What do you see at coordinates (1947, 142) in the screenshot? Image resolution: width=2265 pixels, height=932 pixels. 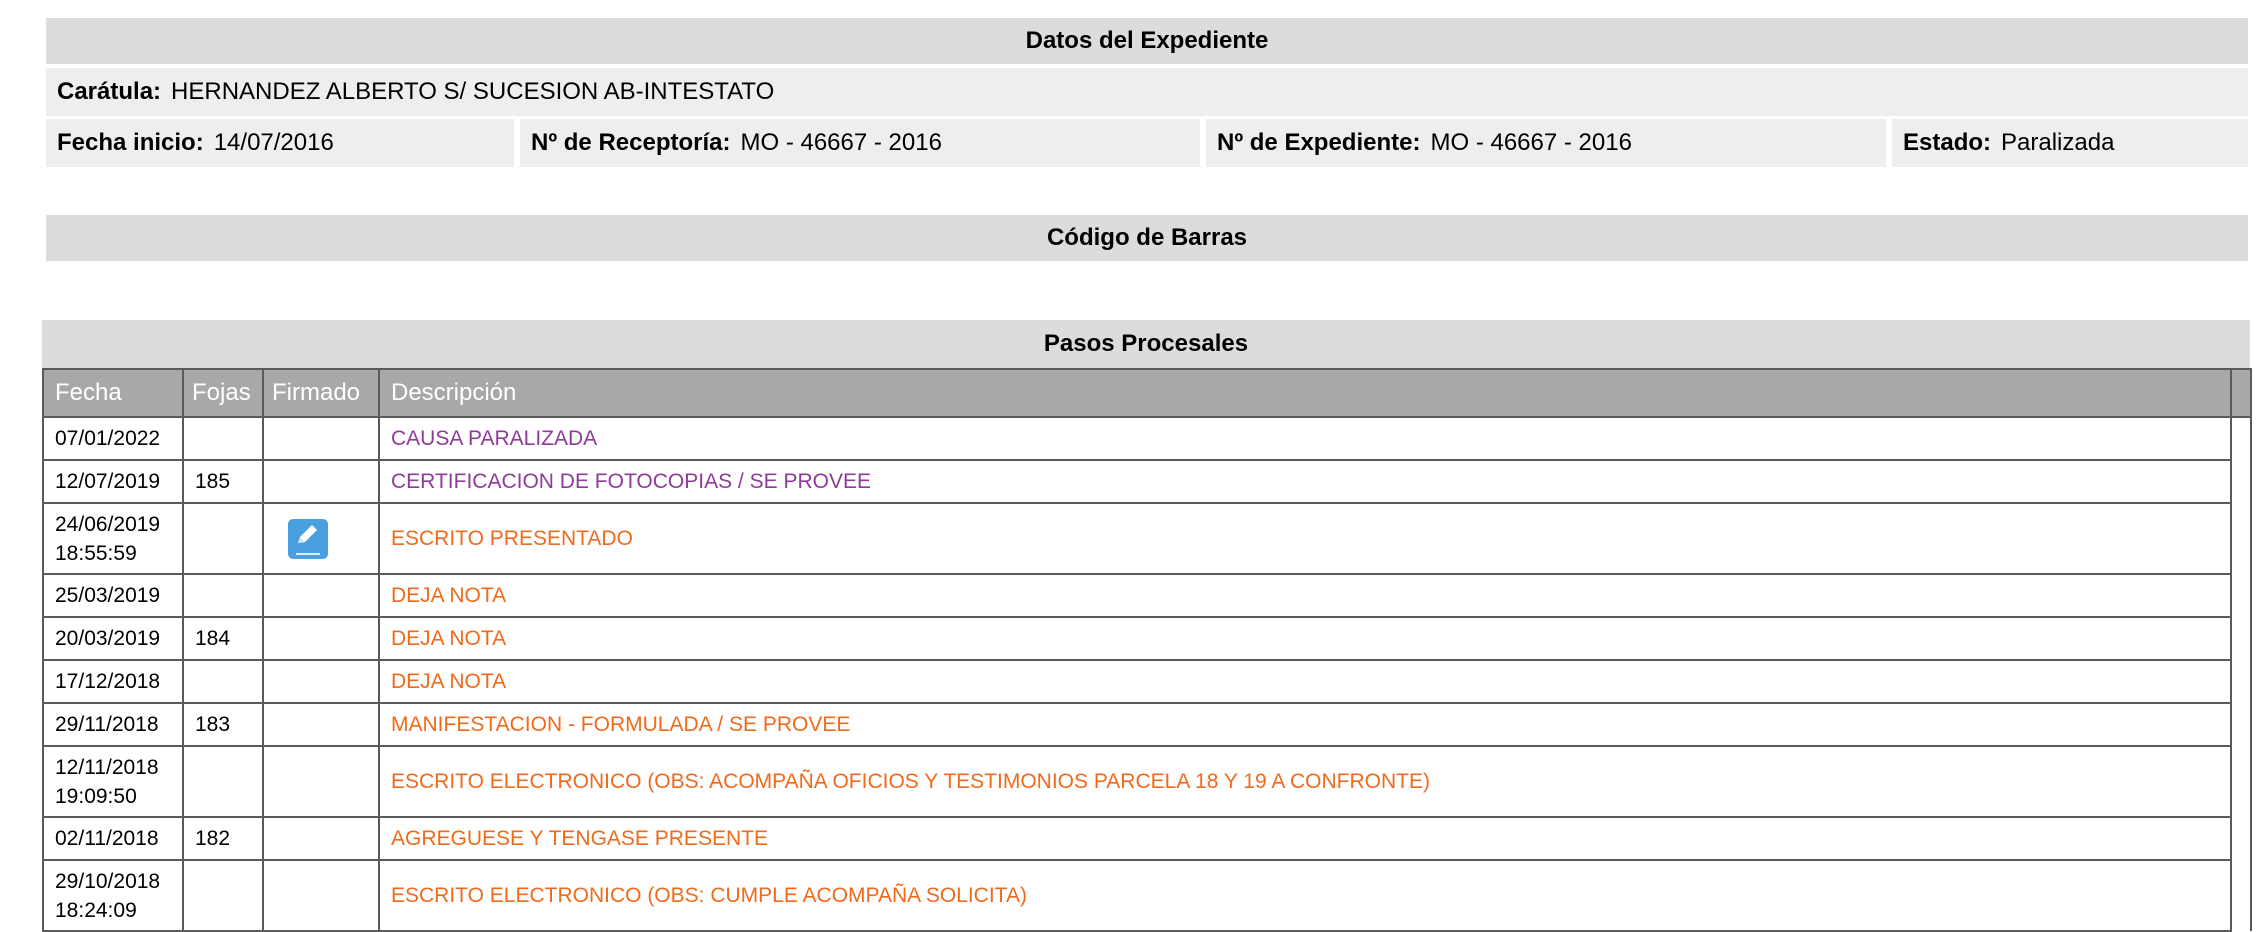 I see `estado-label: Estado:` at bounding box center [1947, 142].